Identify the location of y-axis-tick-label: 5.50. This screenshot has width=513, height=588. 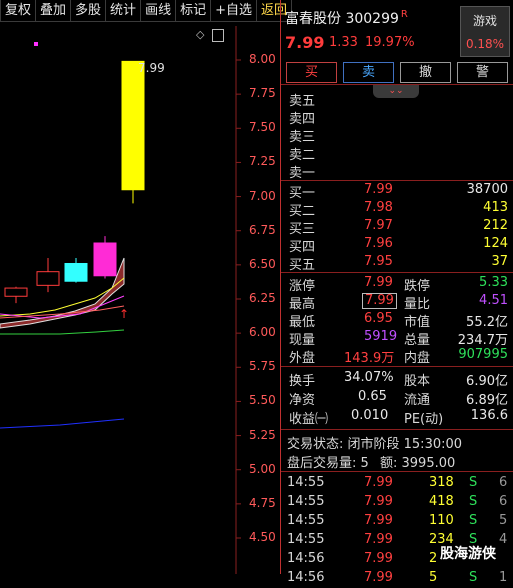
(262, 400).